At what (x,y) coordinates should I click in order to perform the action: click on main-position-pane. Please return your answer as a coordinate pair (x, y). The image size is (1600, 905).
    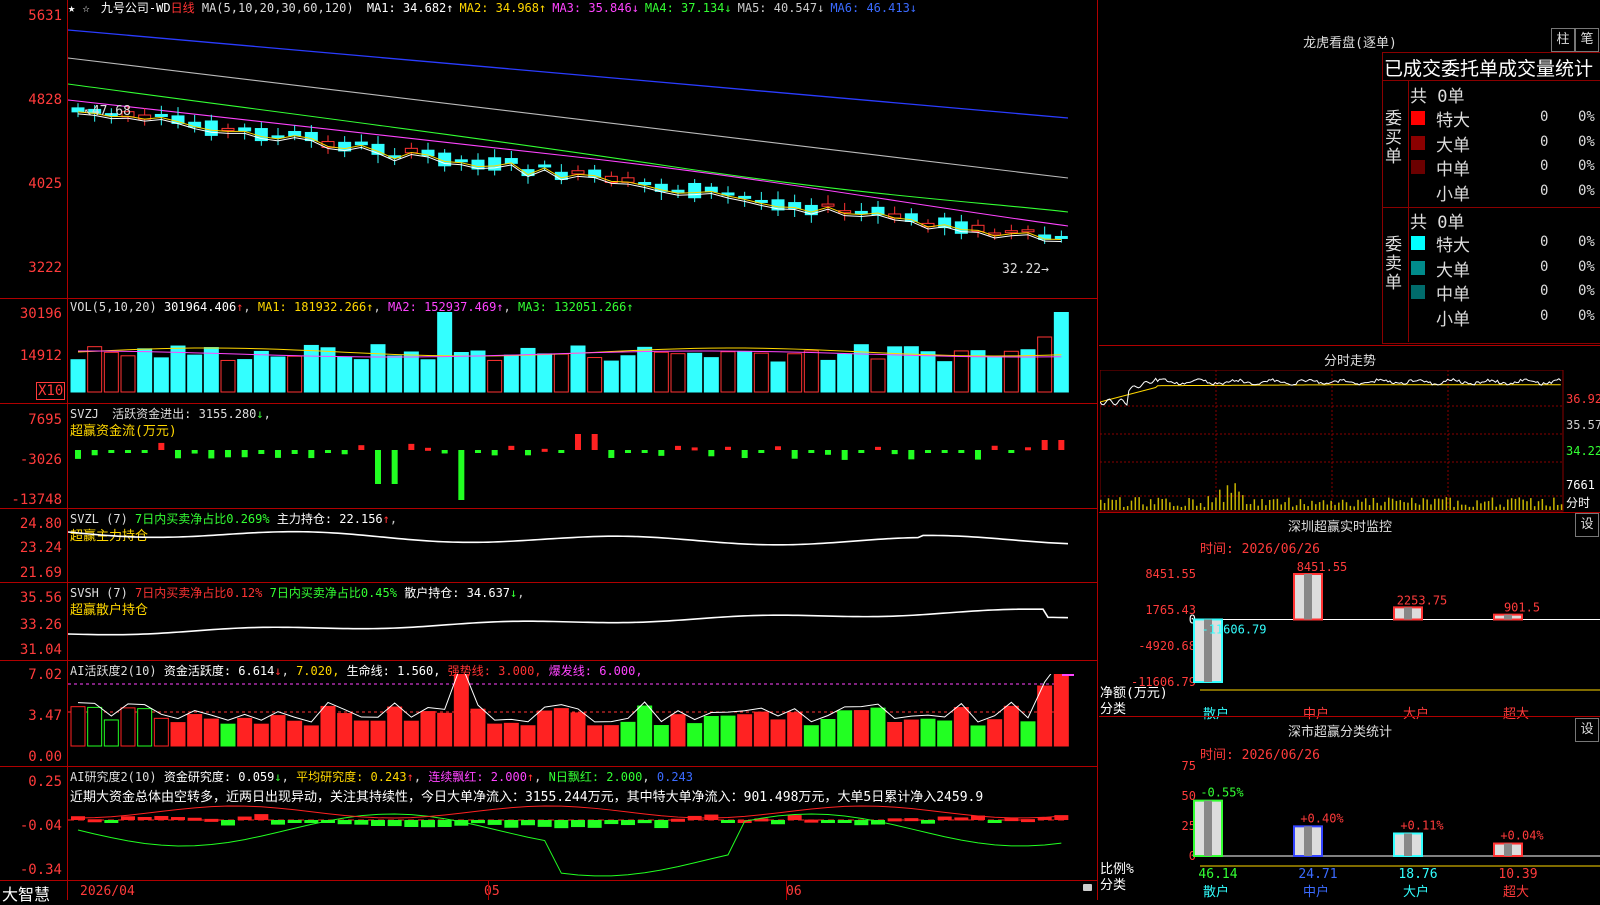
    Looking at the image, I should click on (583, 551).